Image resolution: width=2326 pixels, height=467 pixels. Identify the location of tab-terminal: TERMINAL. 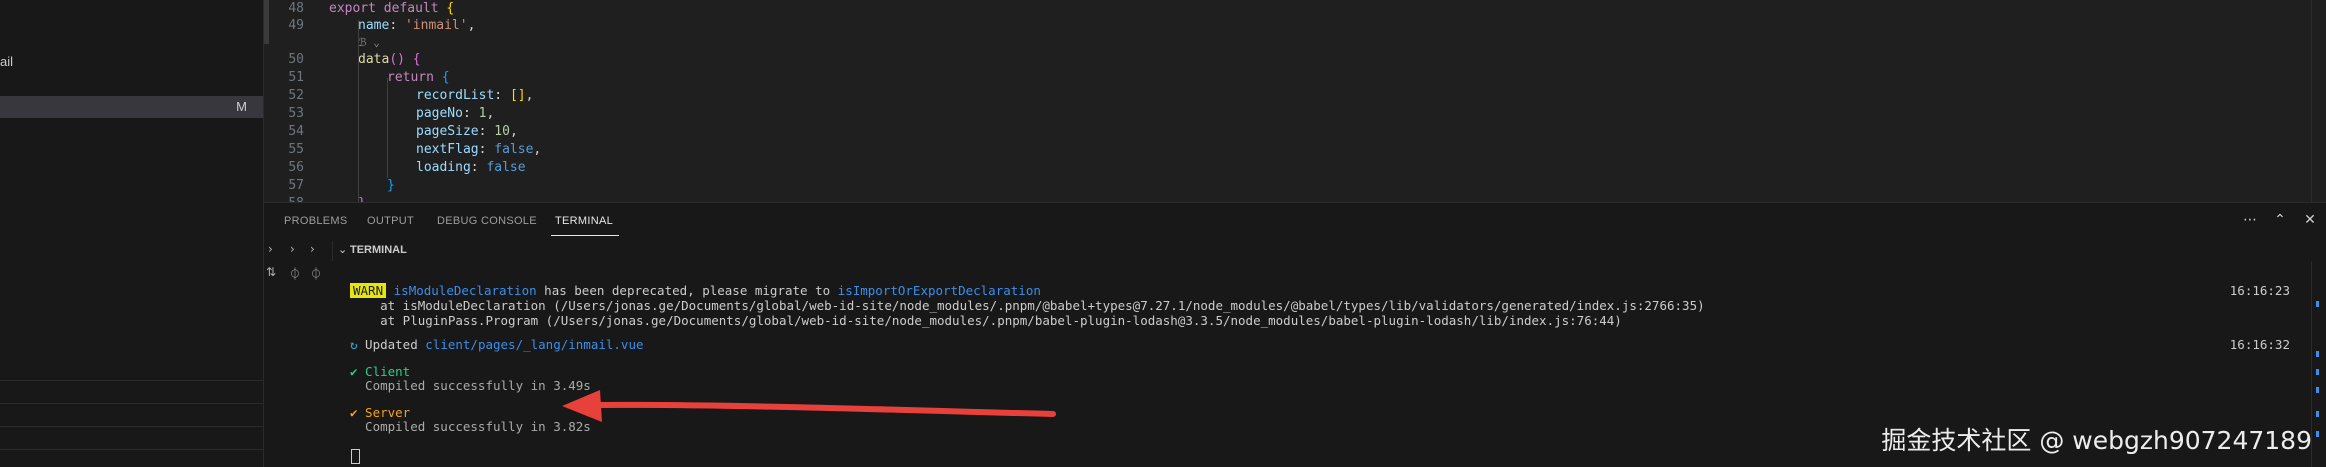
(584, 221).